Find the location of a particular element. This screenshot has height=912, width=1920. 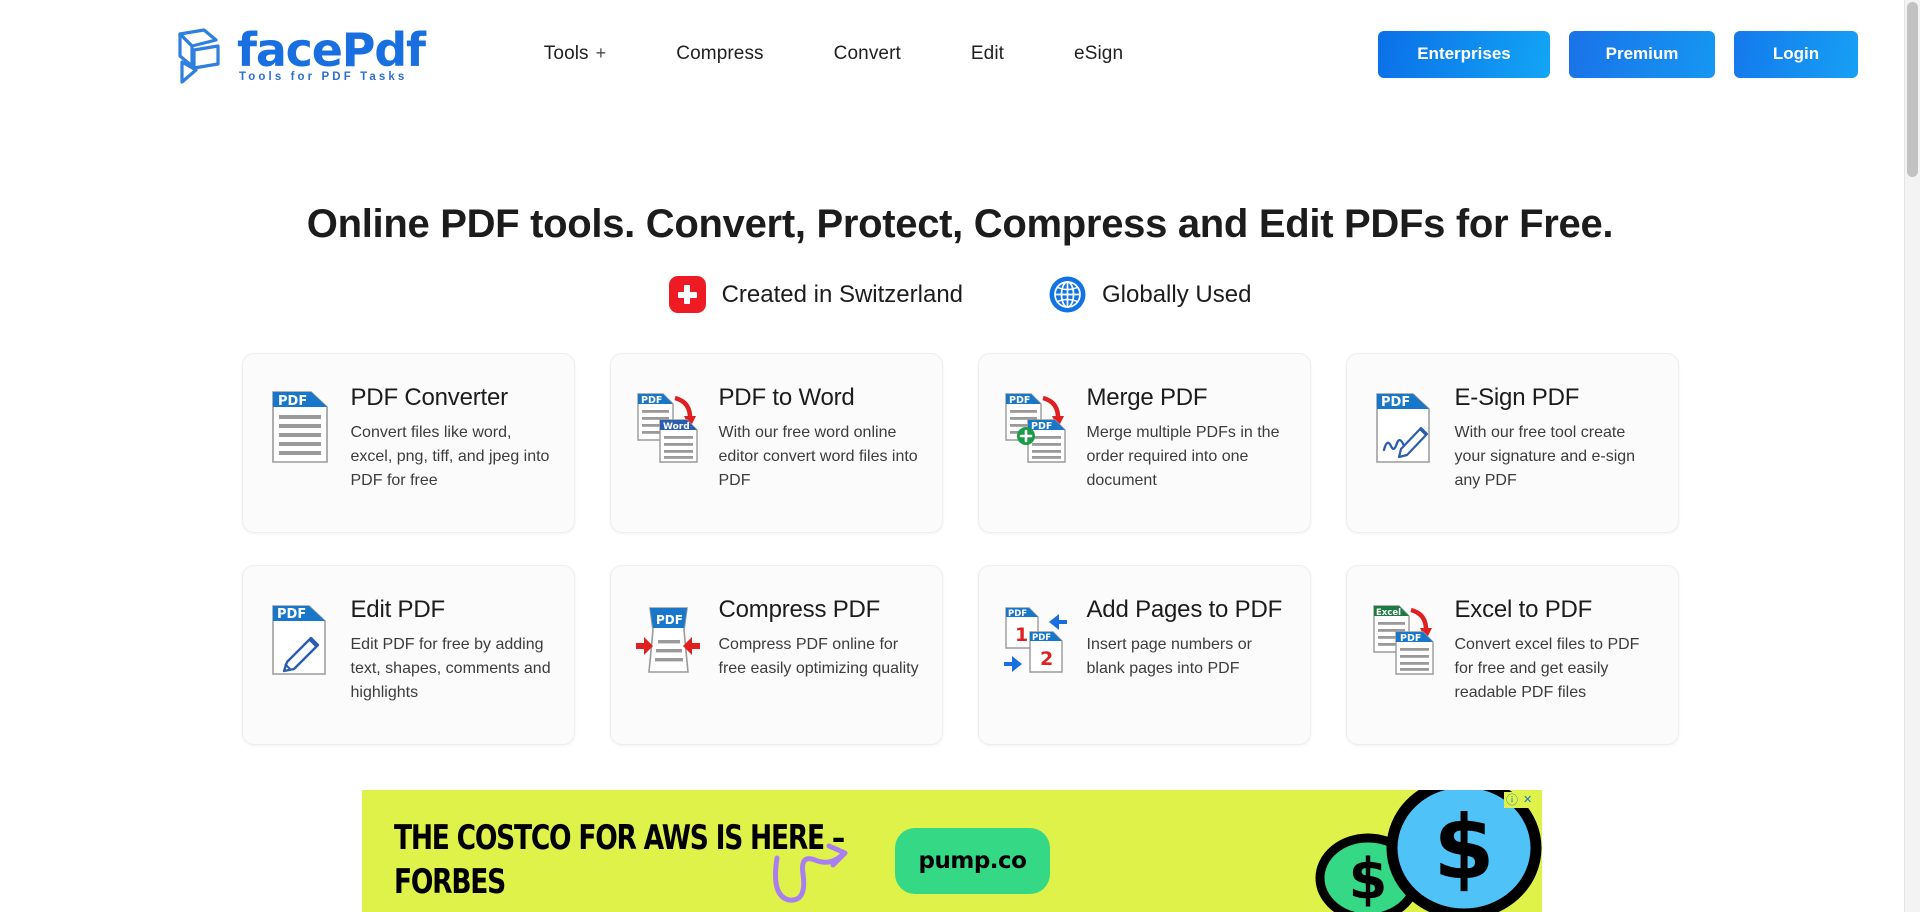

page-scrollbar is located at coordinates (1912, 456).